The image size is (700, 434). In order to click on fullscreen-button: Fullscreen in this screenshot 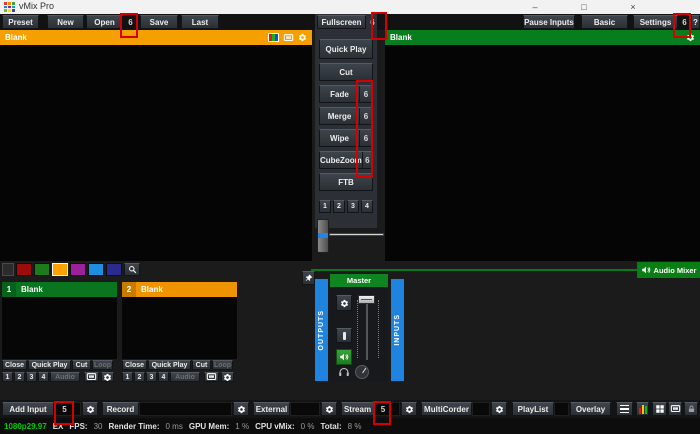, I will do `click(341, 22)`.